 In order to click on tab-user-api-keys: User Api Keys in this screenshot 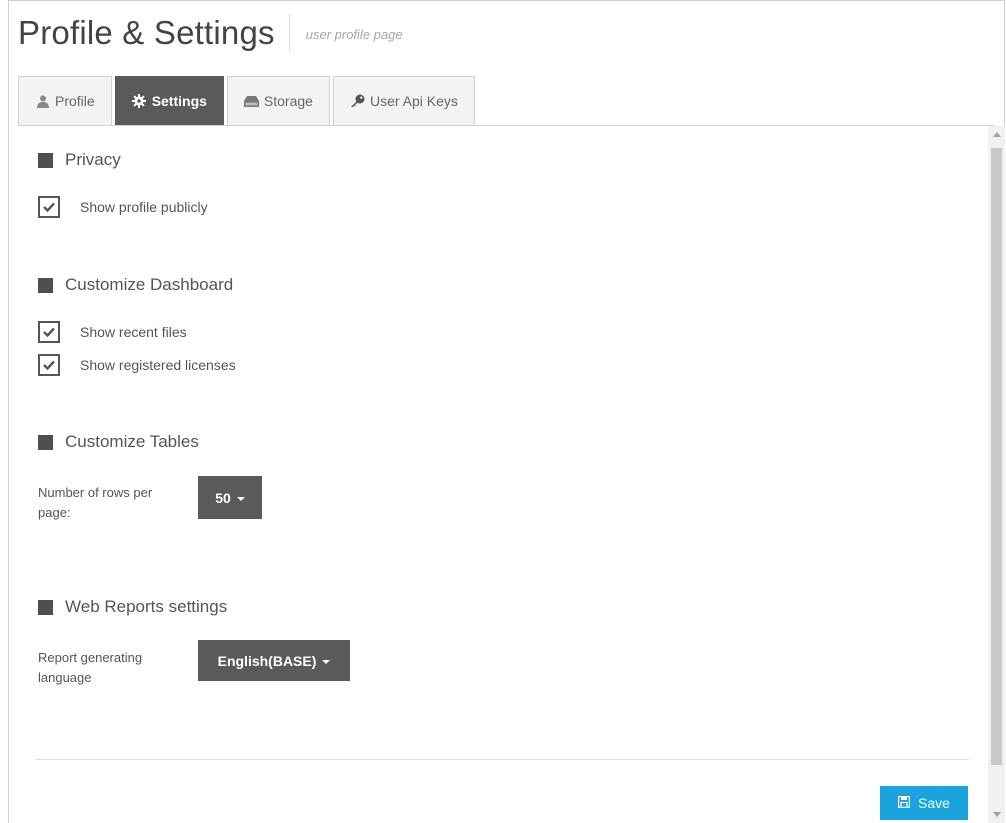, I will do `click(403, 100)`.